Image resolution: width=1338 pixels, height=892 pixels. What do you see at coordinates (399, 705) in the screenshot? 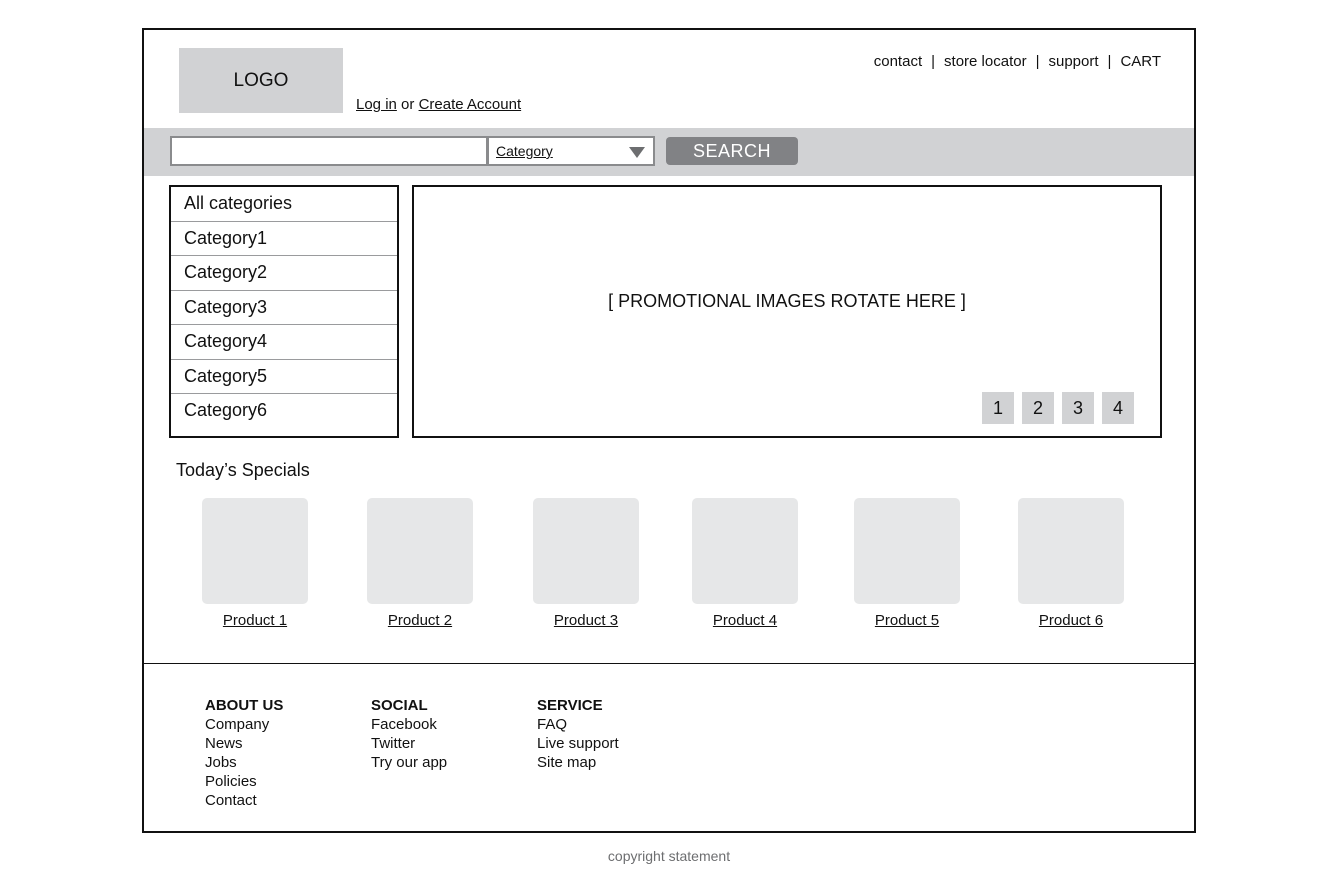
I see `footer-heading: SOCIAL` at bounding box center [399, 705].